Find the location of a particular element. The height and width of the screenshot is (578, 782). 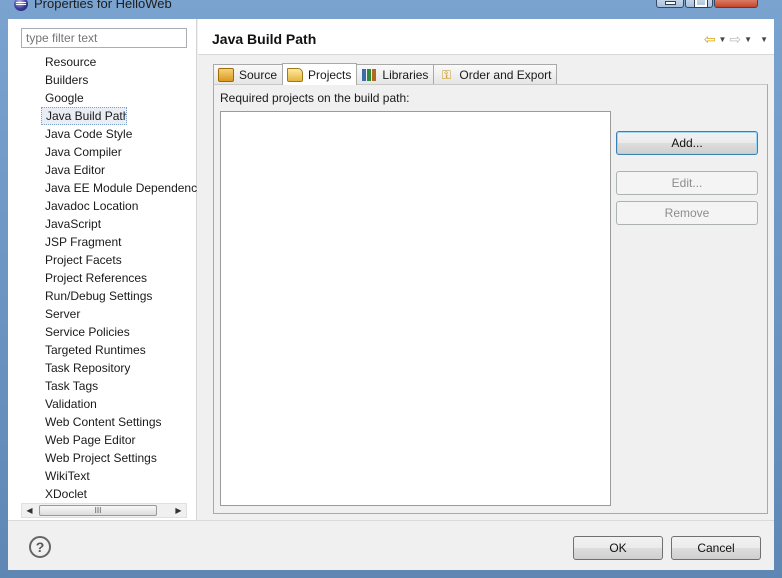

ok-button: OK is located at coordinates (618, 548).